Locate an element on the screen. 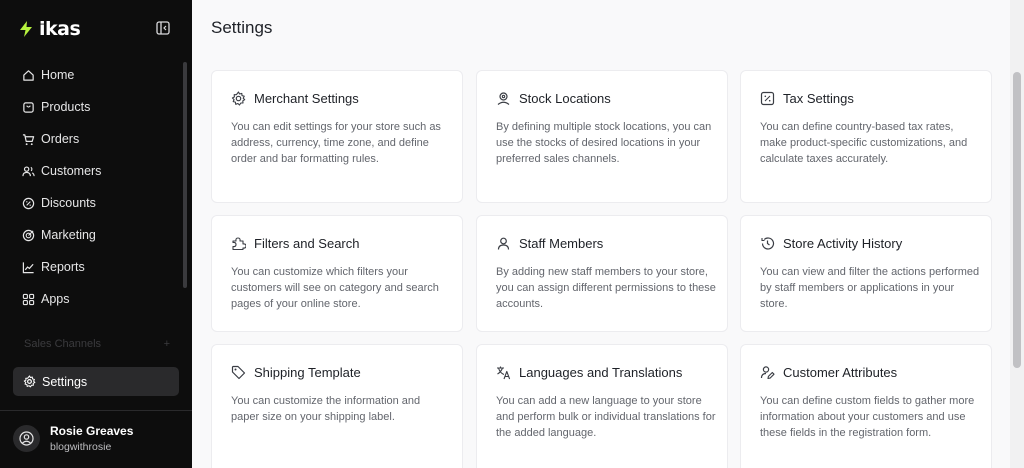  add-sales-channel-button: + is located at coordinates (167, 344).